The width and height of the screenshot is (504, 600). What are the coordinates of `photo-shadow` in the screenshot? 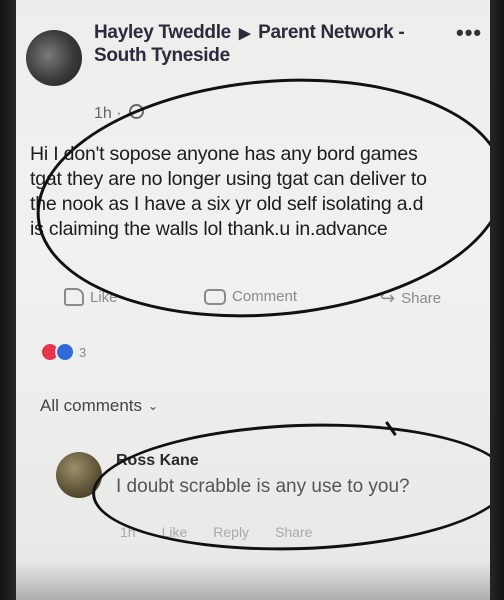 It's located at (253, 580).